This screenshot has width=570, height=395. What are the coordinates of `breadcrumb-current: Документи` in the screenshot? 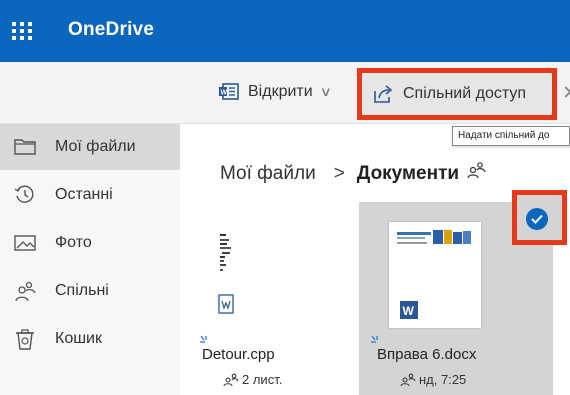 It's located at (408, 173).